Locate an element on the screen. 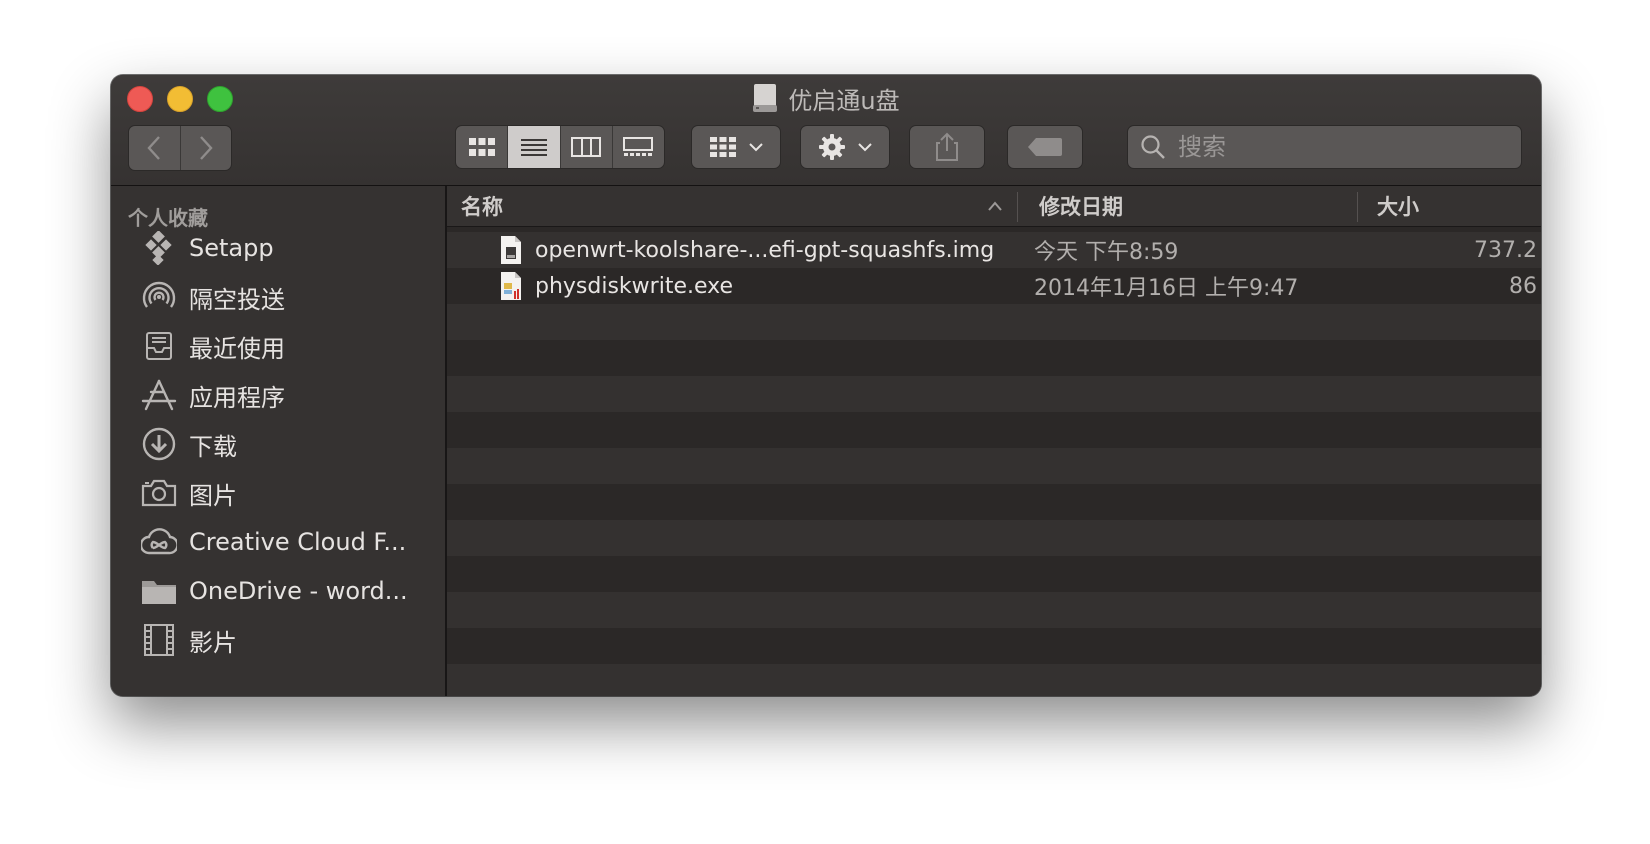 This screenshot has width=1650, height=844. file-size: 86 is located at coordinates (1523, 286).